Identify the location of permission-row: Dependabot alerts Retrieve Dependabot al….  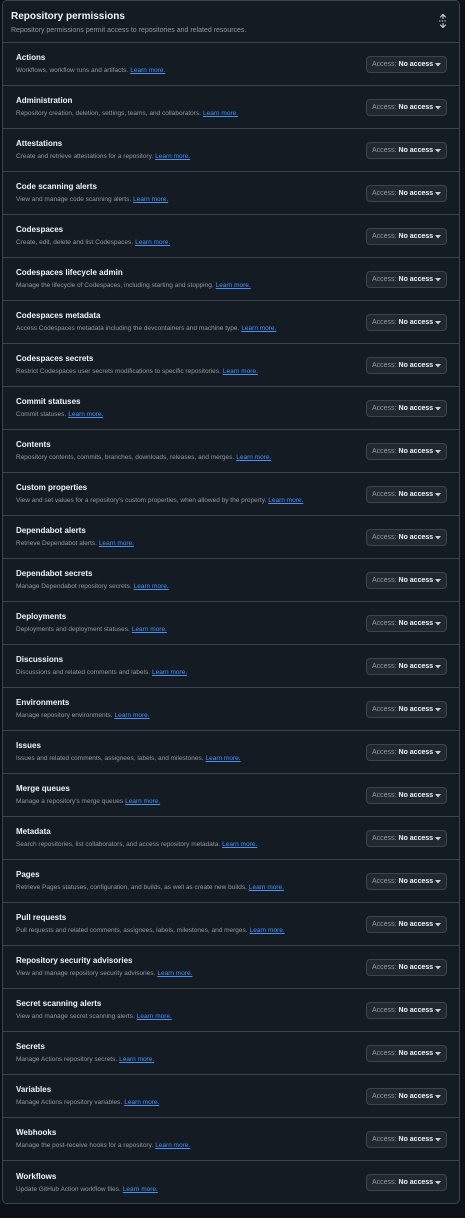
(231, 537).